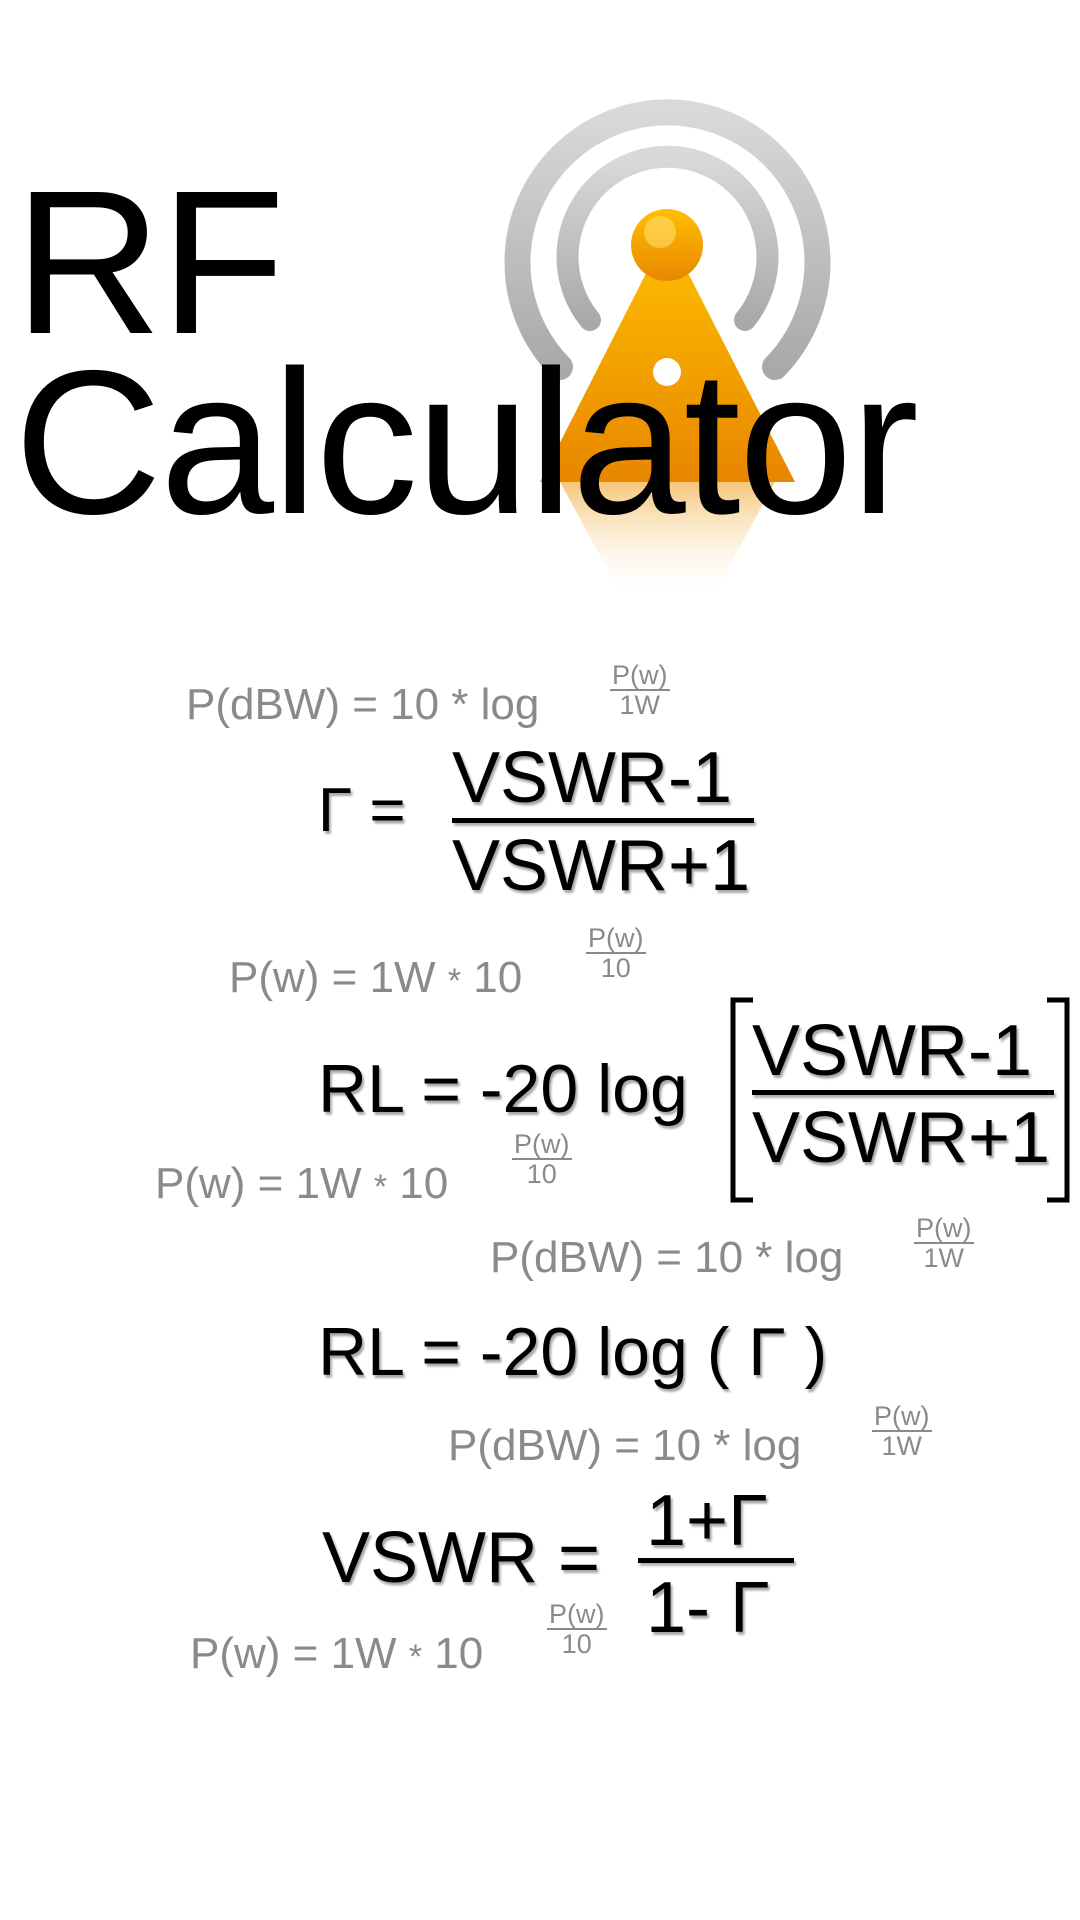 The height and width of the screenshot is (1920, 1080). I want to click on formula-pdbw-2-left: P(dBW) = 10 * log, so click(667, 1257).